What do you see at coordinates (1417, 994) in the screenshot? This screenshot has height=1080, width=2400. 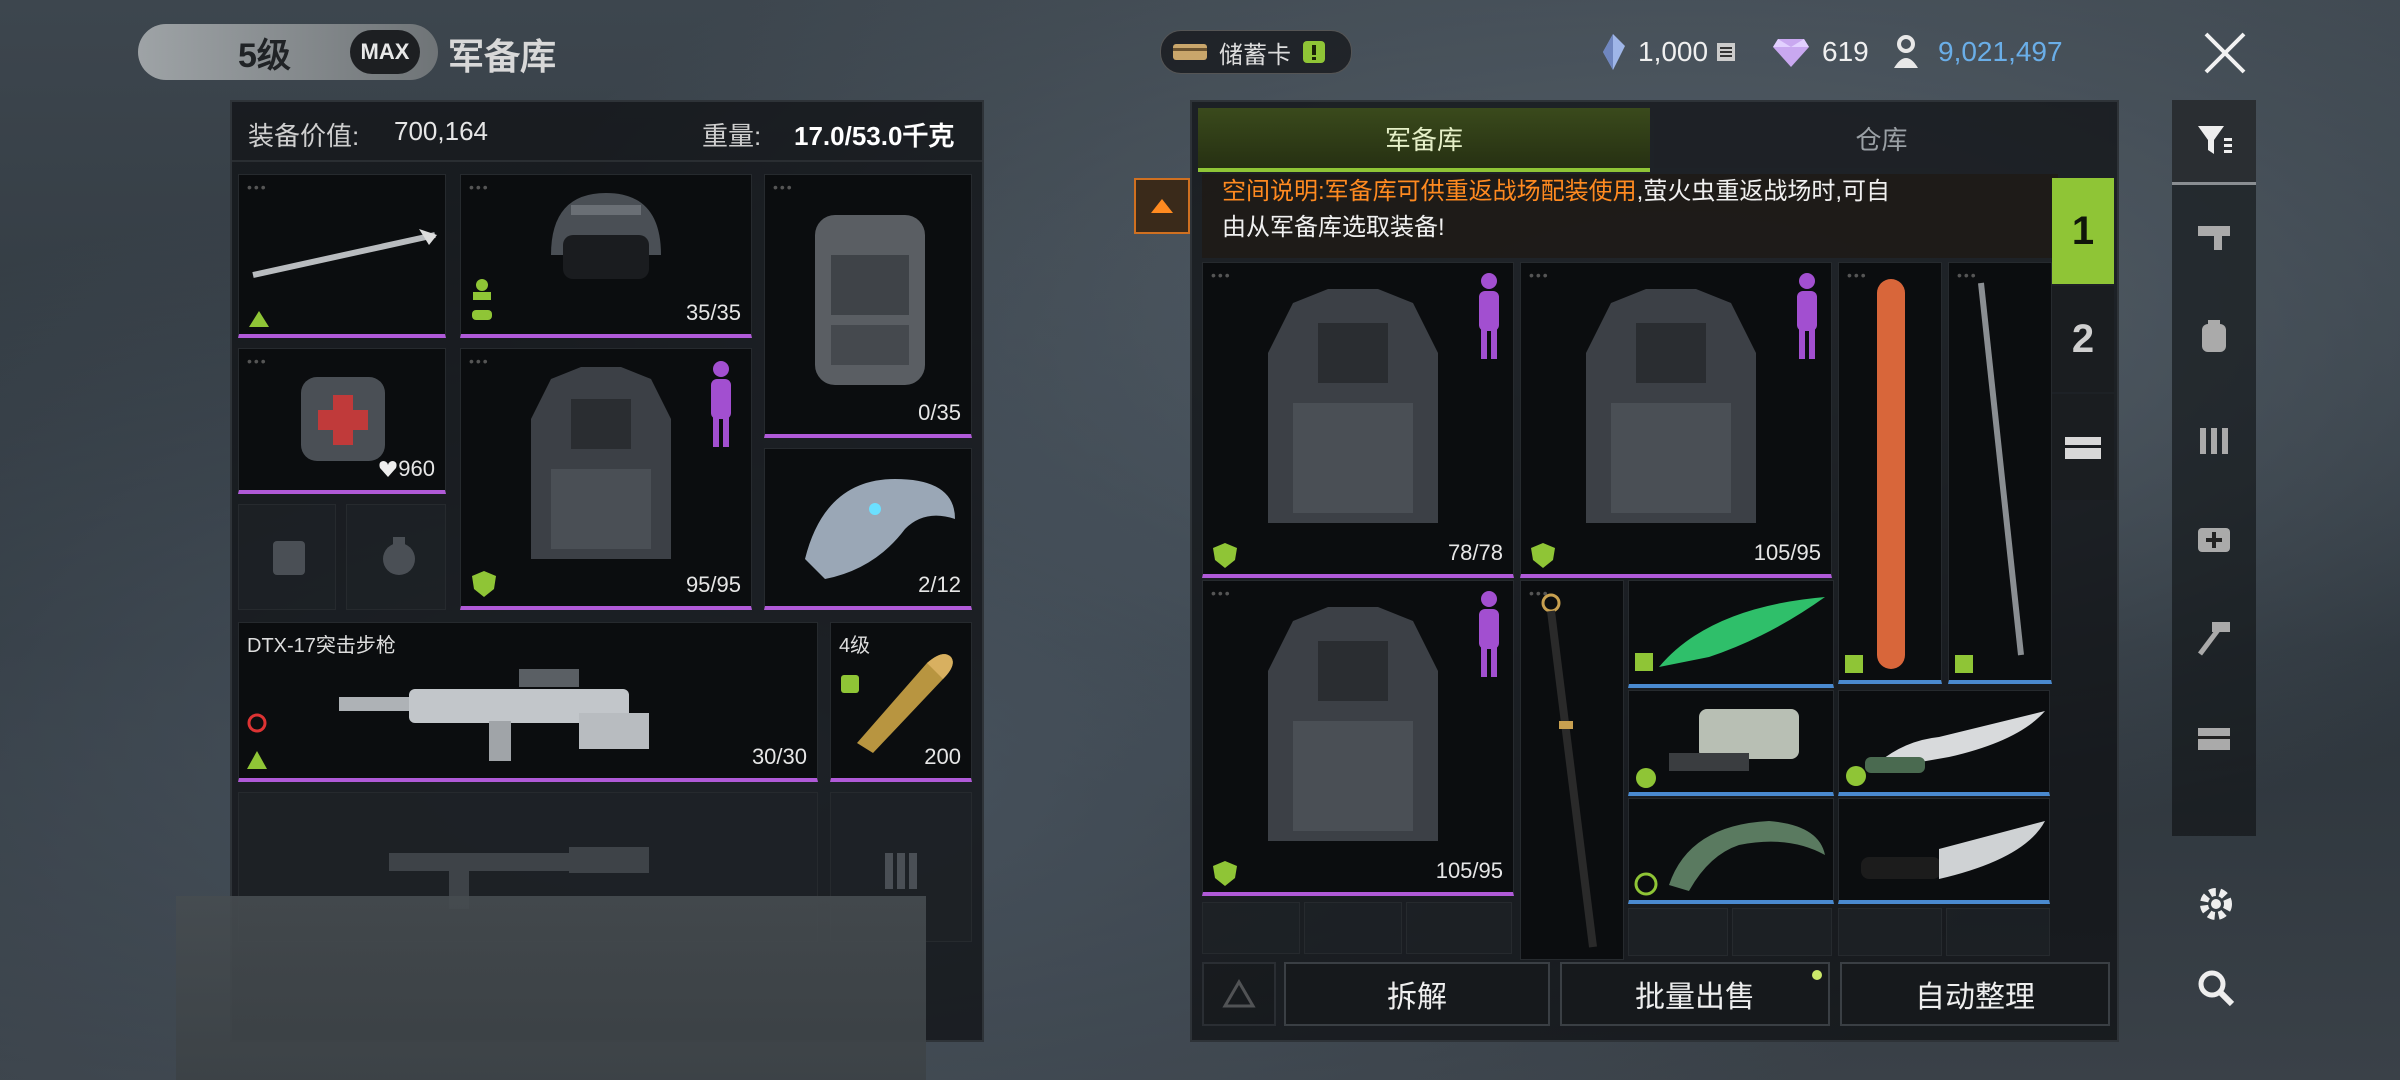 I see `dismantle-button: 拆解` at bounding box center [1417, 994].